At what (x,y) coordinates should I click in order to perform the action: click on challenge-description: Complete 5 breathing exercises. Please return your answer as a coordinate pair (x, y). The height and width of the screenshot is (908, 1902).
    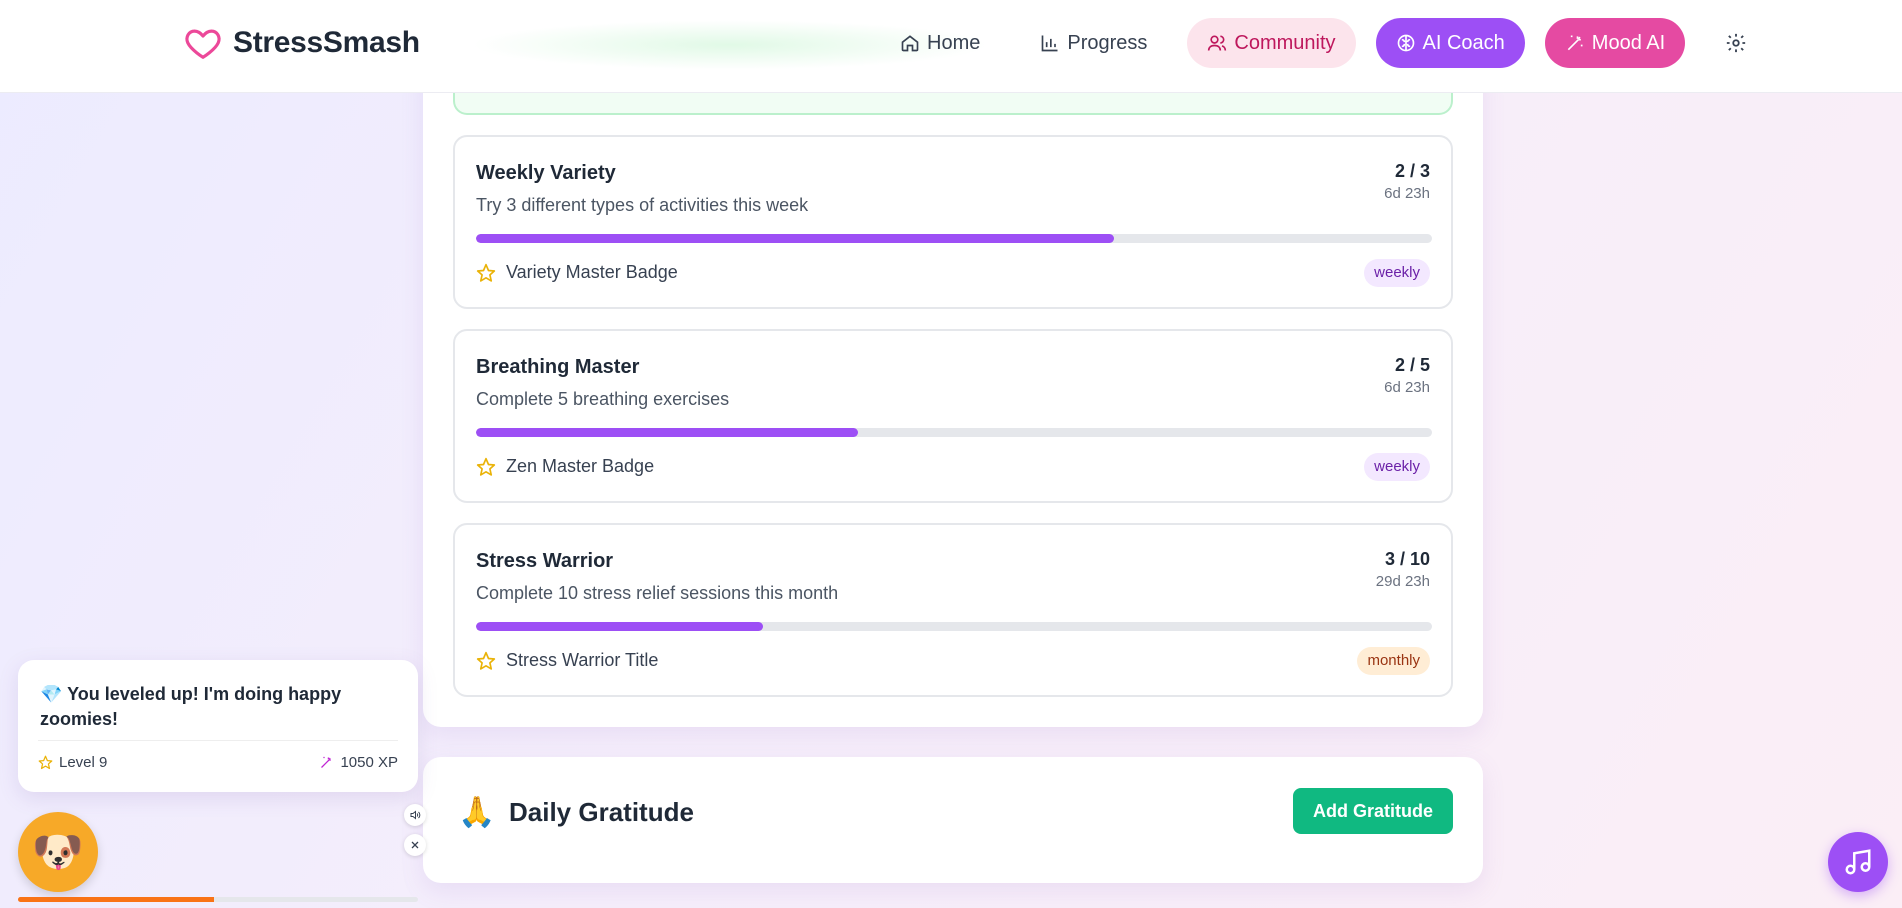
    Looking at the image, I should click on (603, 399).